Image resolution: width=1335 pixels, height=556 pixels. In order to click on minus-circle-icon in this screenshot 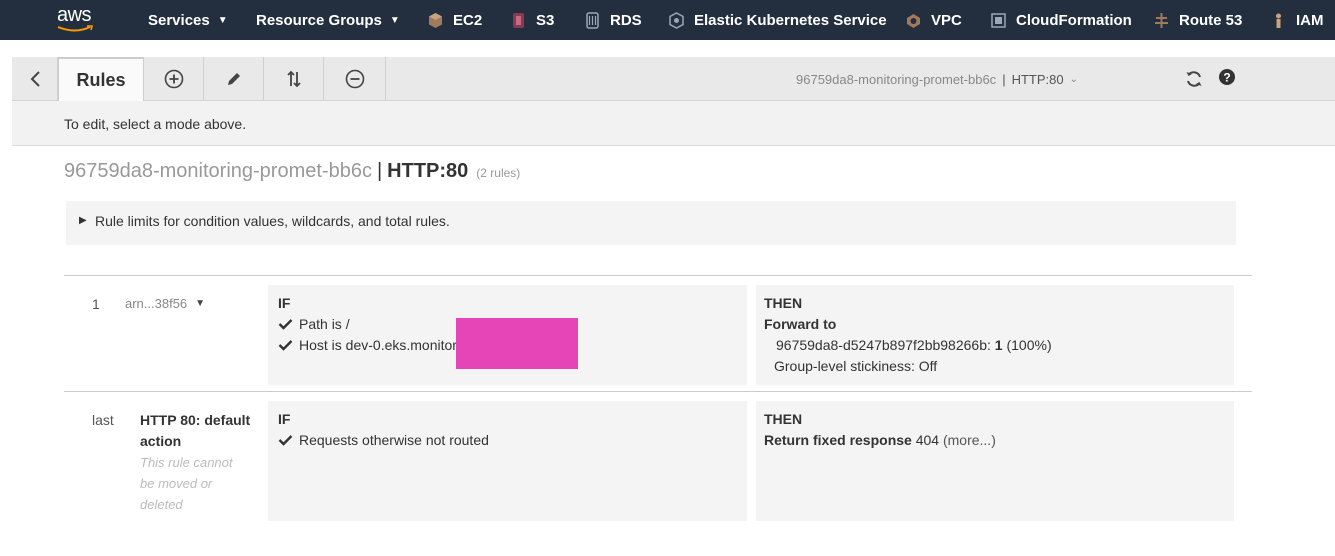, I will do `click(354, 79)`.